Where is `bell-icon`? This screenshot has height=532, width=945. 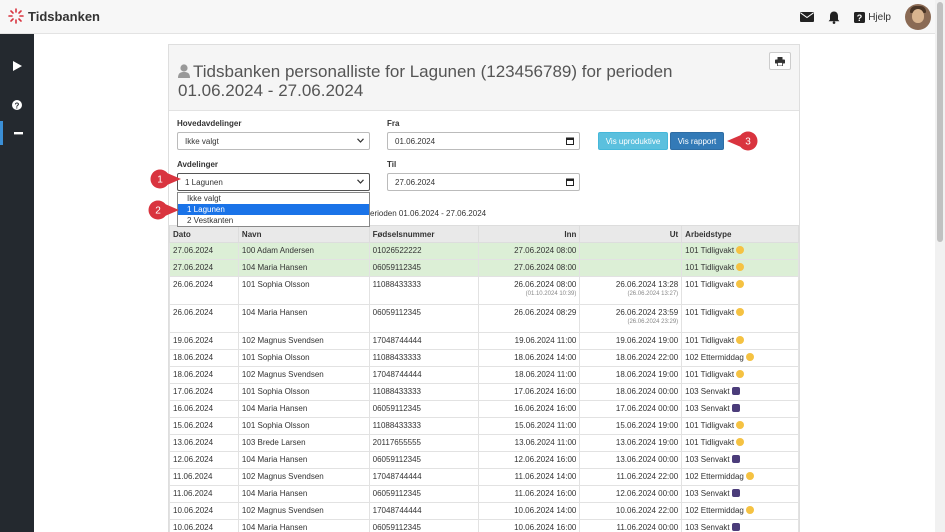
bell-icon is located at coordinates (834, 17).